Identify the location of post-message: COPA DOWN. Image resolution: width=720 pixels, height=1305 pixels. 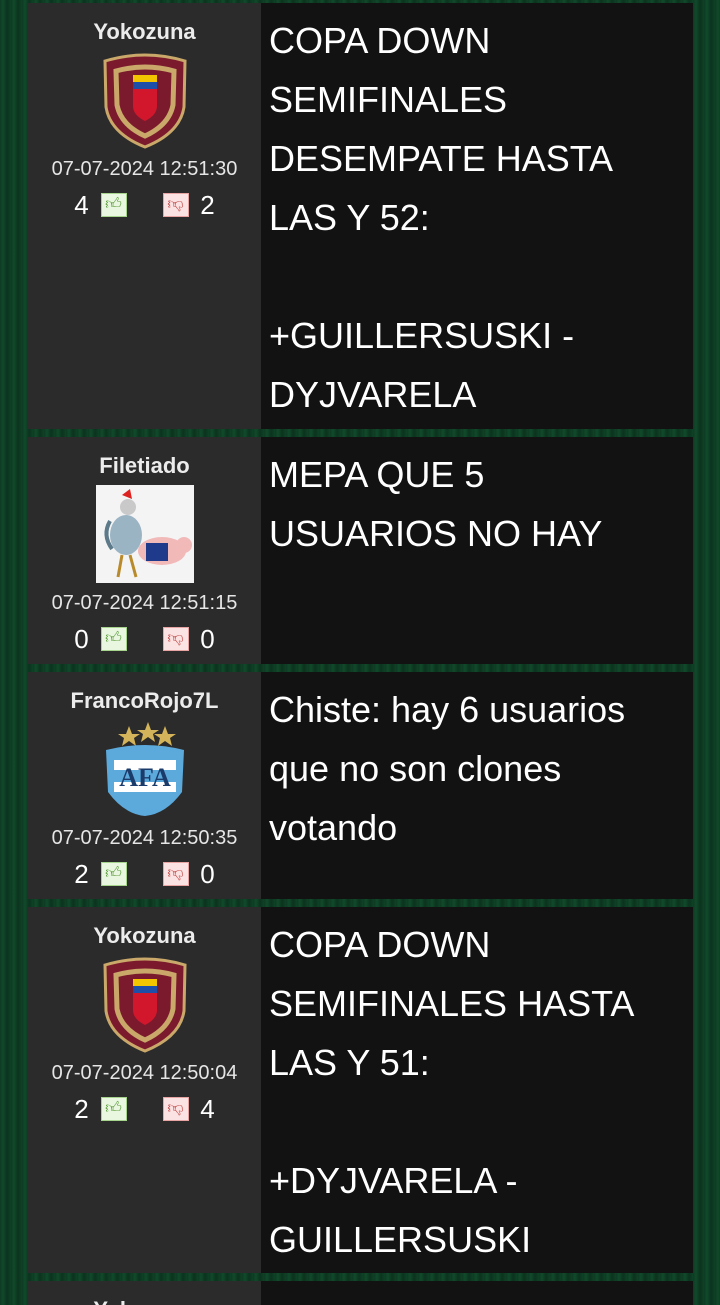
(477, 1293).